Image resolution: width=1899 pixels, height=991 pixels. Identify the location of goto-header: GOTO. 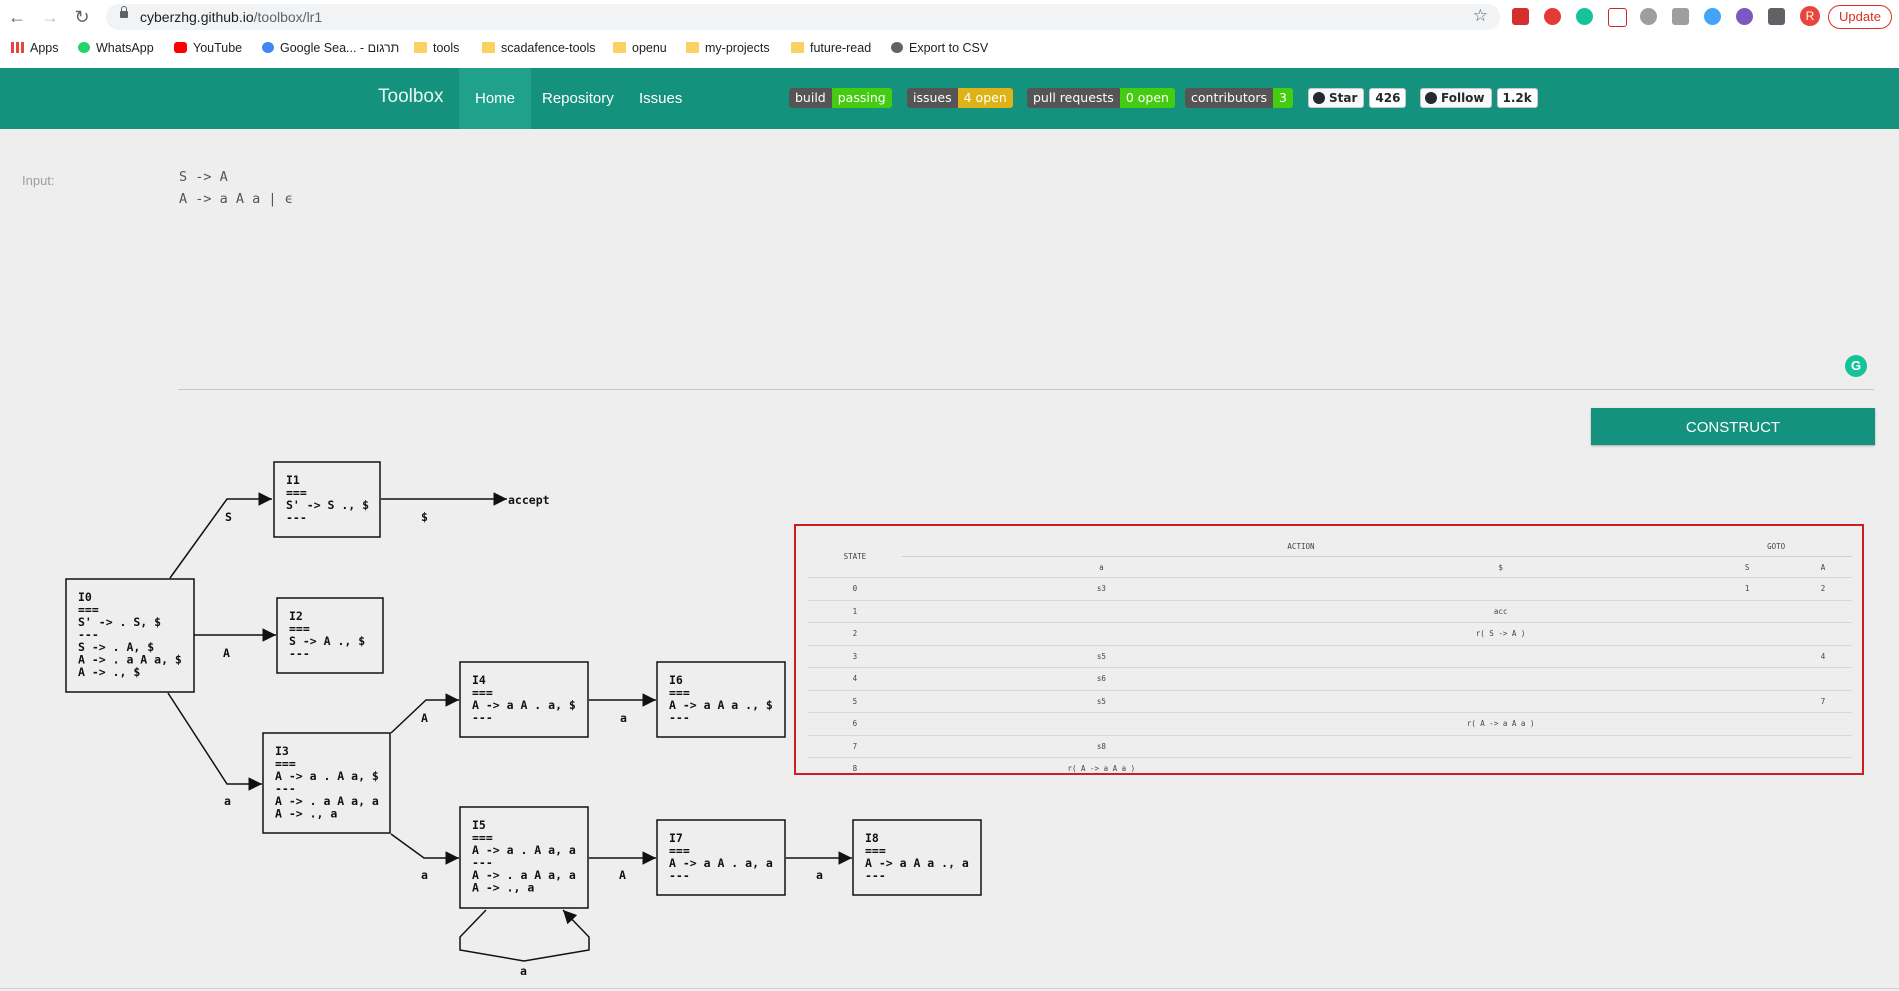
(1776, 546).